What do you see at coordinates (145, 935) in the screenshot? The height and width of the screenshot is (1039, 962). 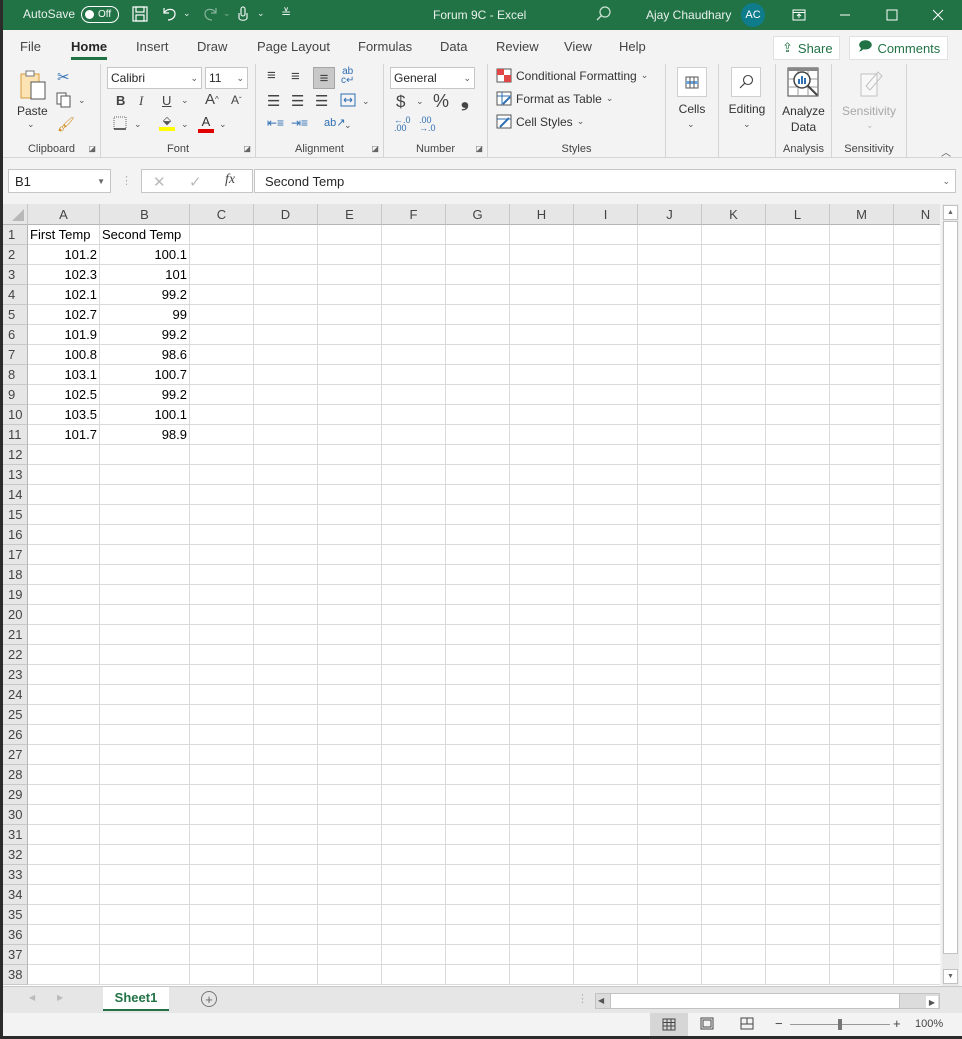 I see `cell-b36` at bounding box center [145, 935].